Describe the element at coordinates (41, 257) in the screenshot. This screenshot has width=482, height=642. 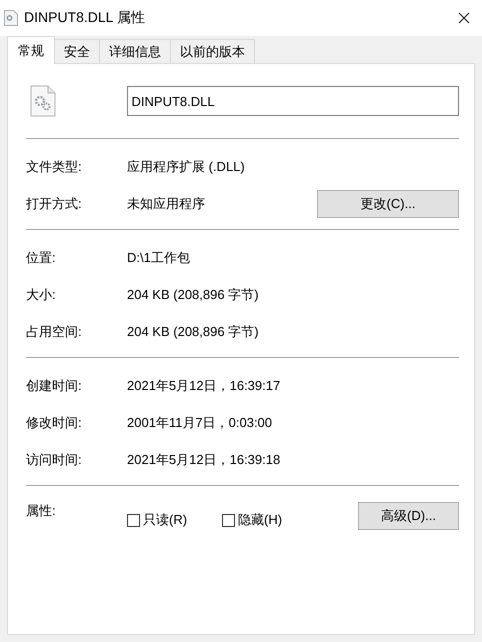
I see `property-label: 位置:` at that location.